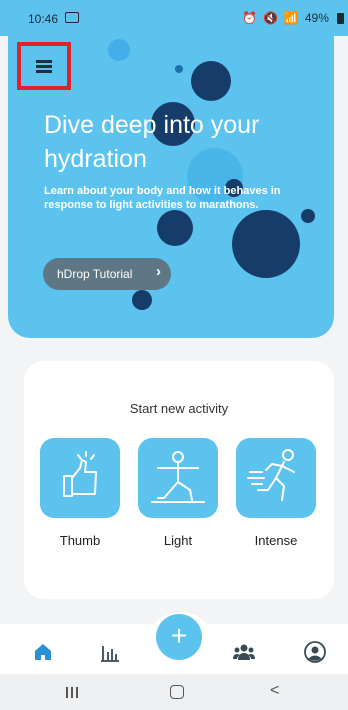 The width and height of the screenshot is (348, 710). What do you see at coordinates (179, 408) in the screenshot?
I see `activity-card-title: Start new activity` at bounding box center [179, 408].